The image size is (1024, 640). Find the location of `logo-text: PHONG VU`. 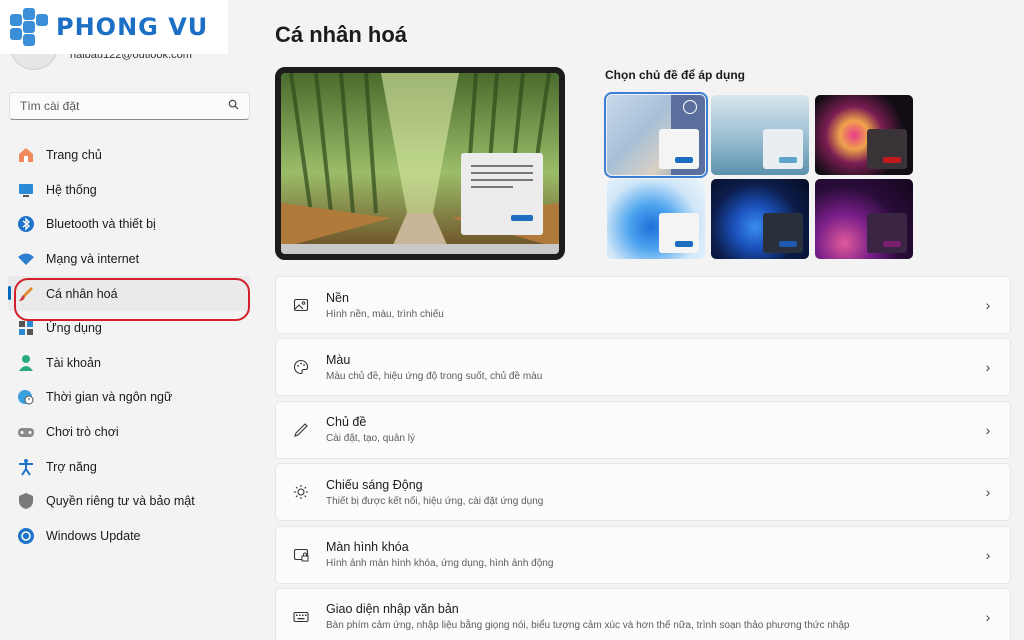

logo-text: PHONG VU is located at coordinates (132, 27).